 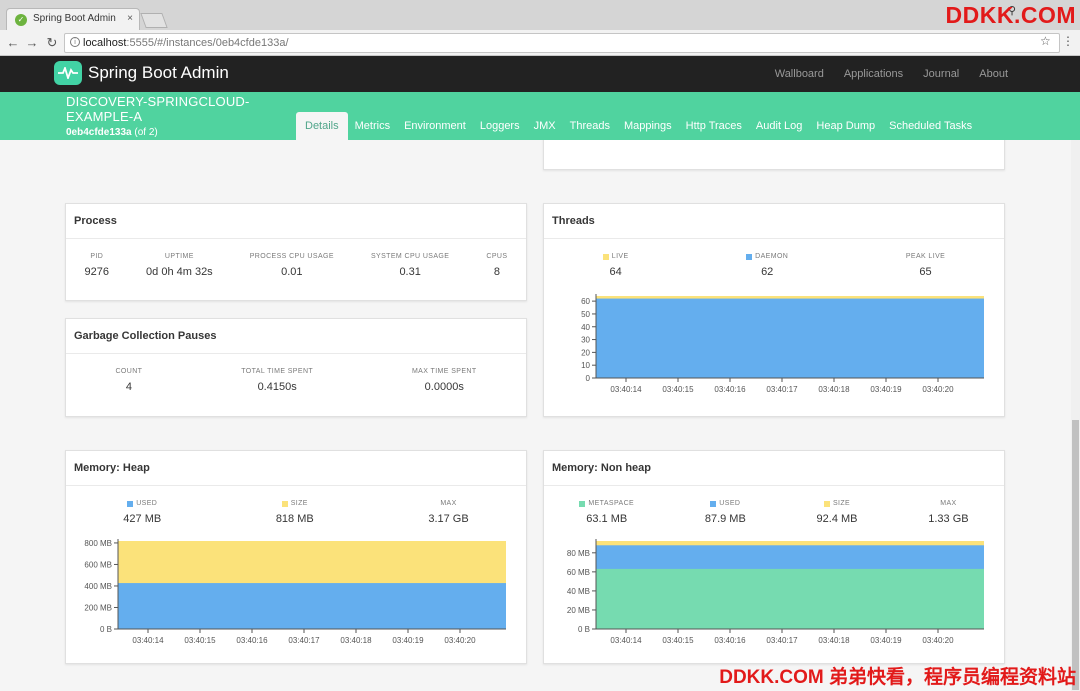 I want to click on stat-label: PEAK LIVE, so click(x=925, y=256).